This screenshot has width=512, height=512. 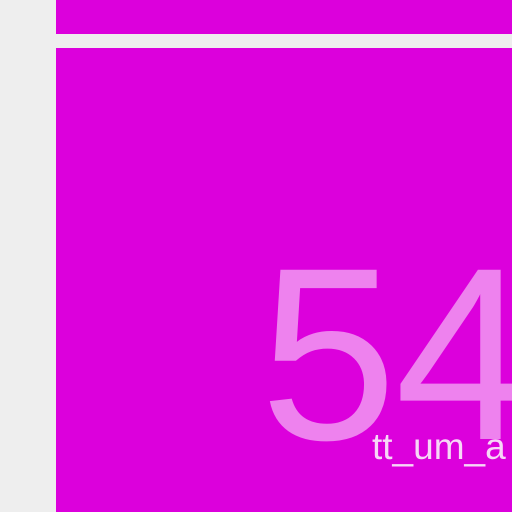 What do you see at coordinates (28, 256) in the screenshot?
I see `left-gutter` at bounding box center [28, 256].